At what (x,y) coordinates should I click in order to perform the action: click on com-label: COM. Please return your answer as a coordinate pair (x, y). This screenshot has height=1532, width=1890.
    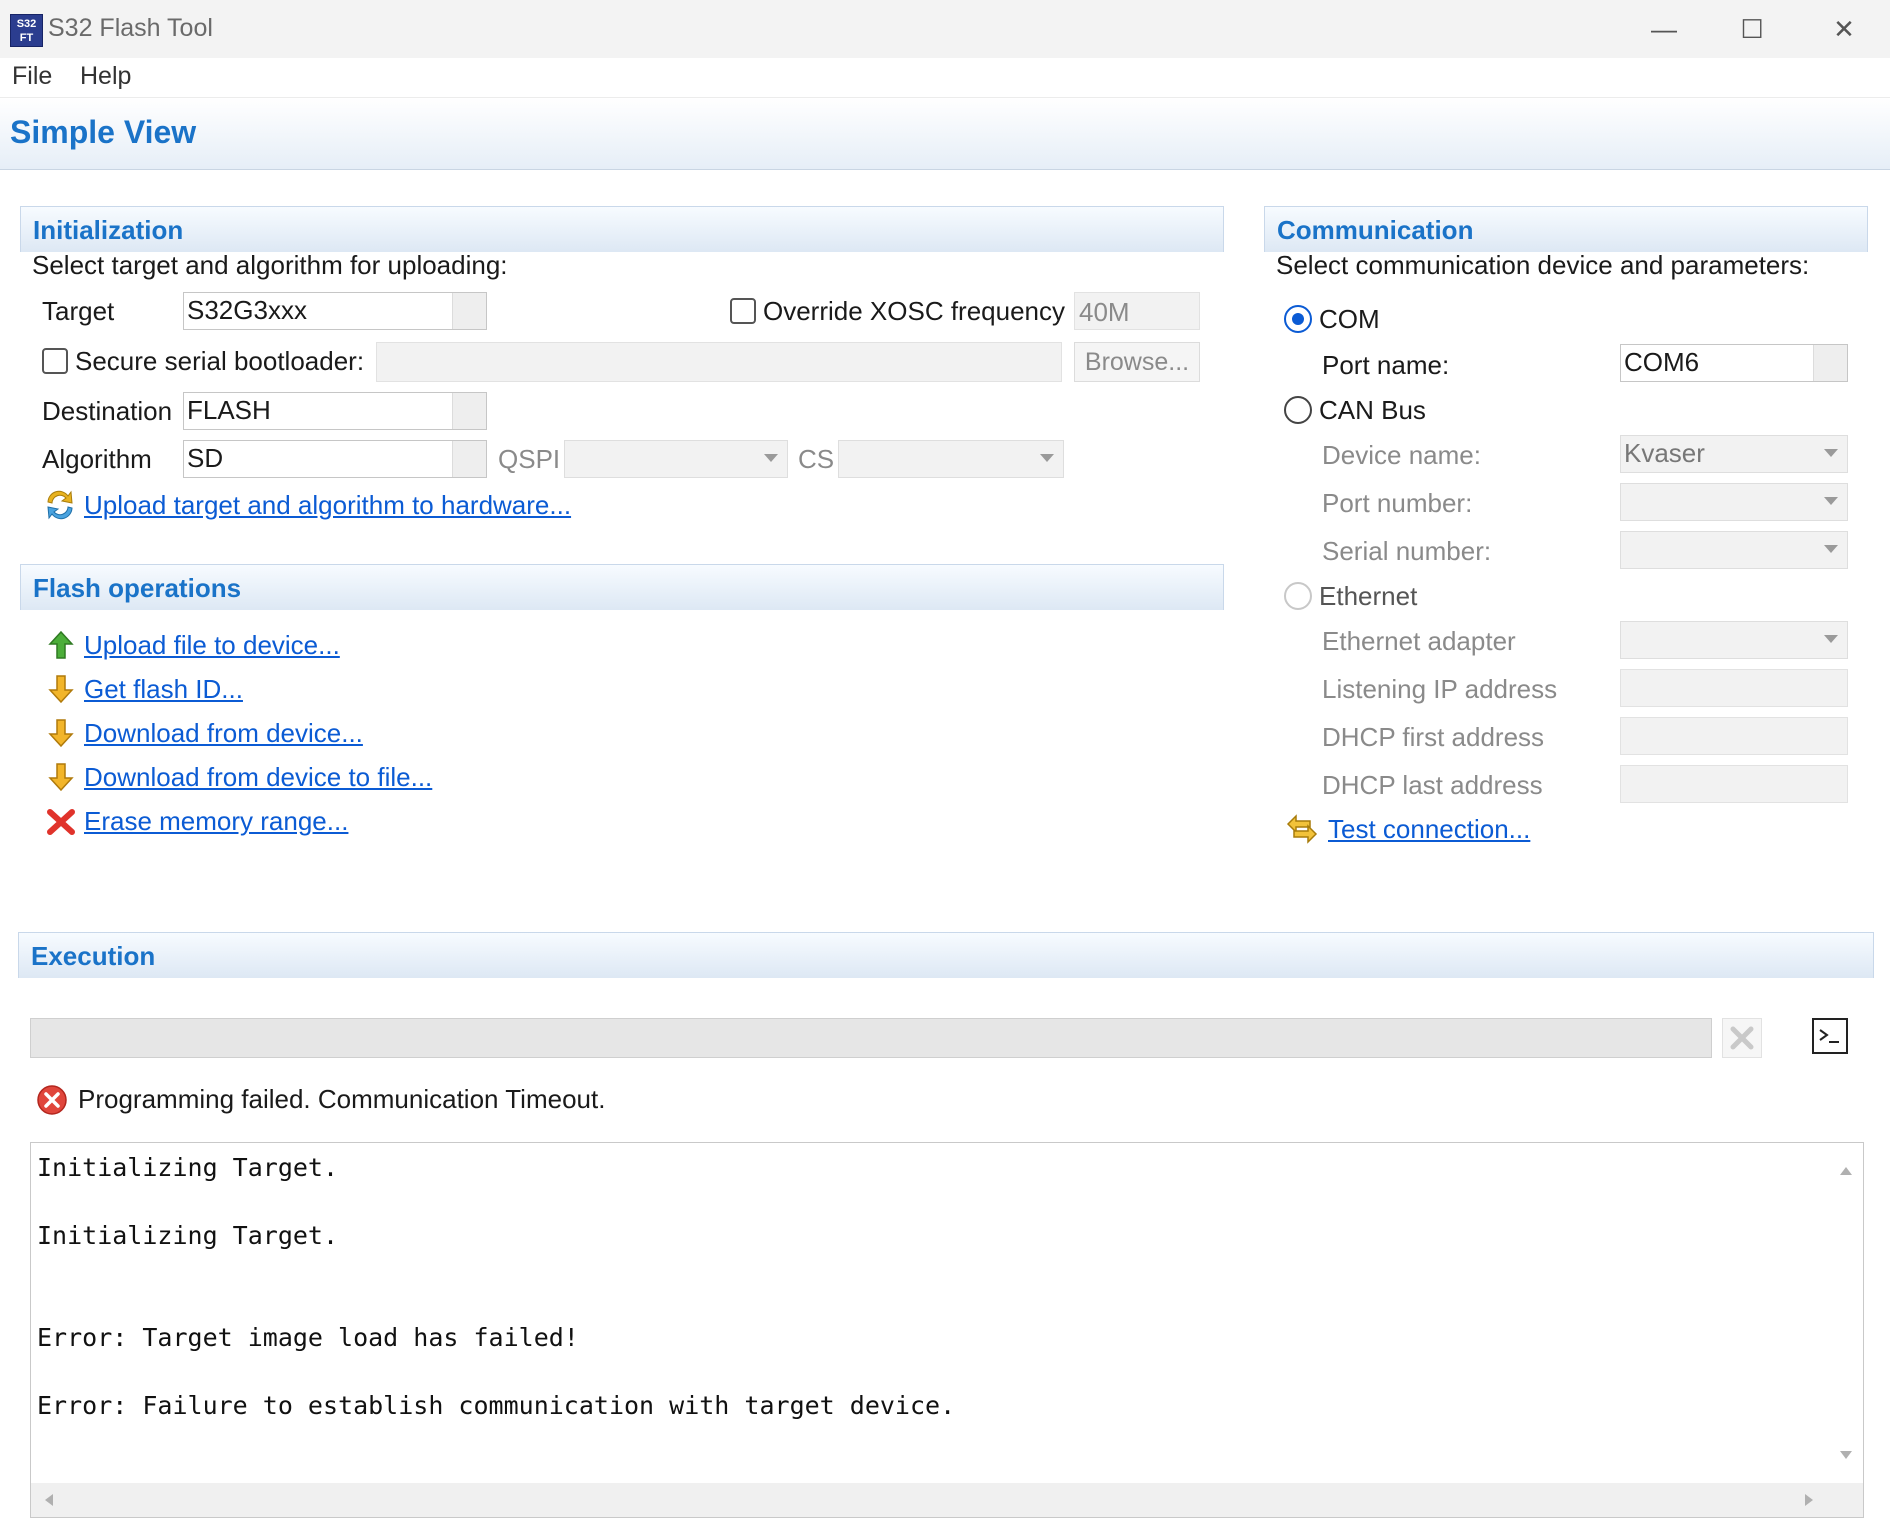
    Looking at the image, I should click on (1349, 319).